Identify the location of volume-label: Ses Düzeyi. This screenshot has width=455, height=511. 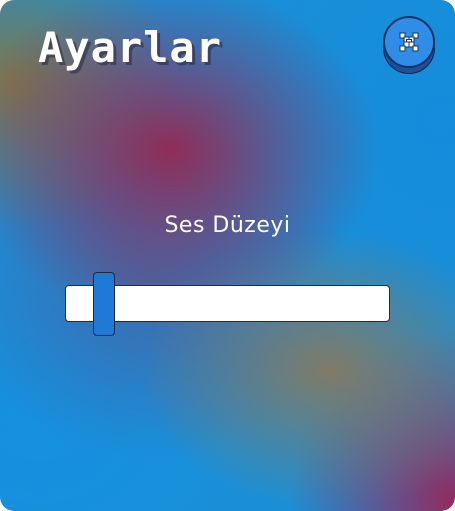
(227, 225).